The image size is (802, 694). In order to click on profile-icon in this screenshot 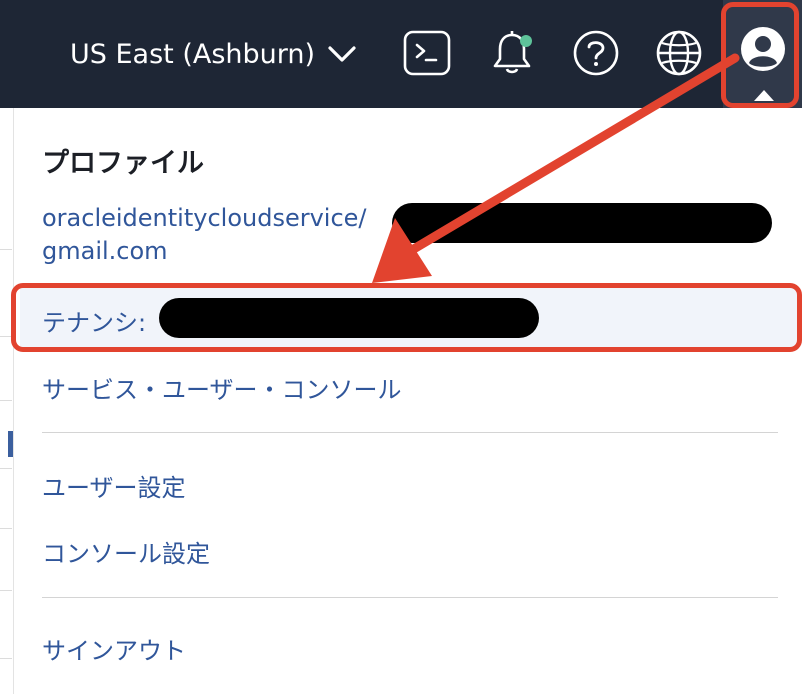, I will do `click(763, 49)`.